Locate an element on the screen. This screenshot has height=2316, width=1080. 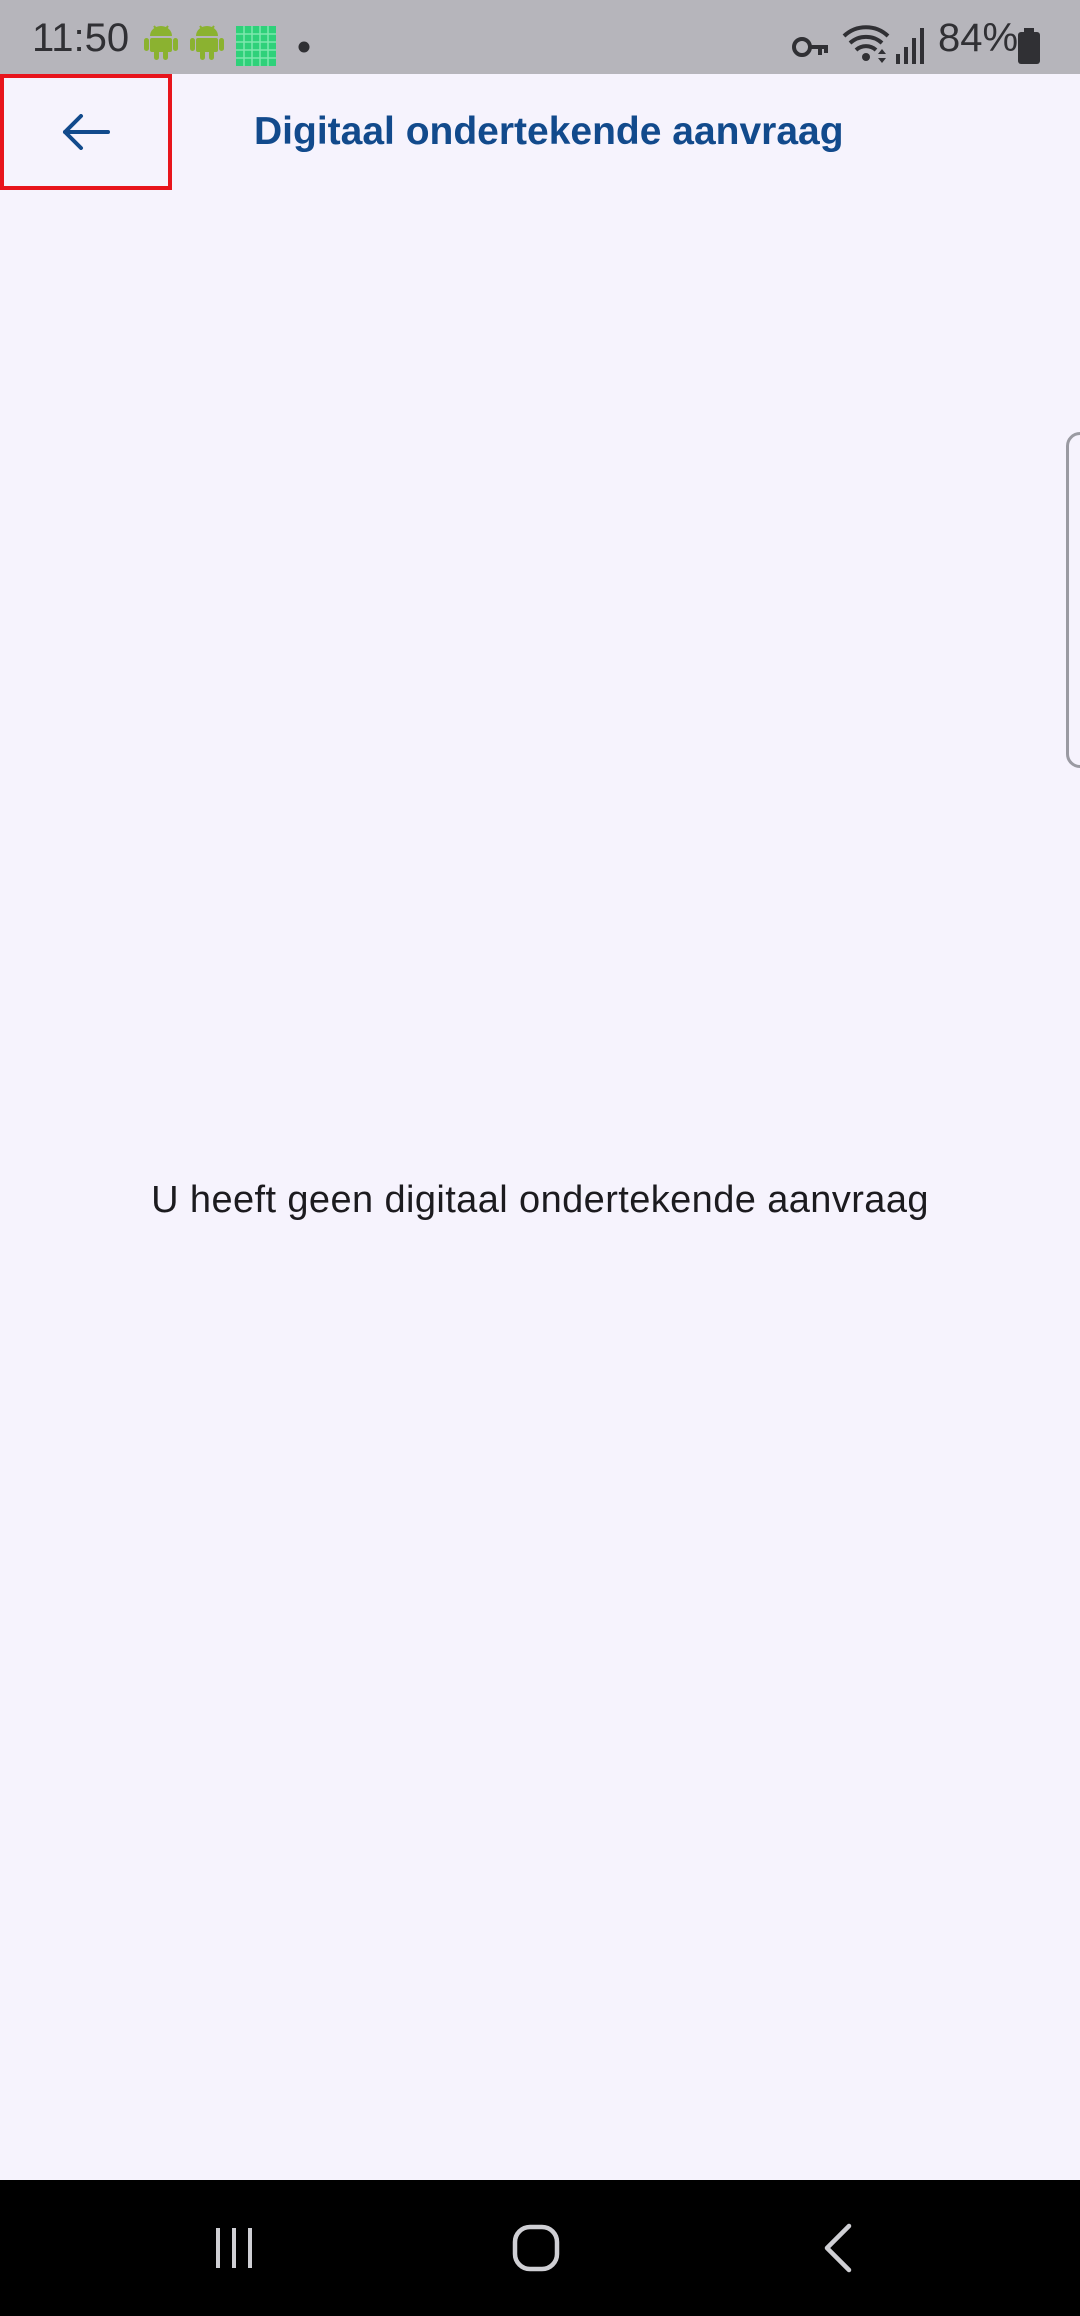
dot-icon is located at coordinates (304, 49).